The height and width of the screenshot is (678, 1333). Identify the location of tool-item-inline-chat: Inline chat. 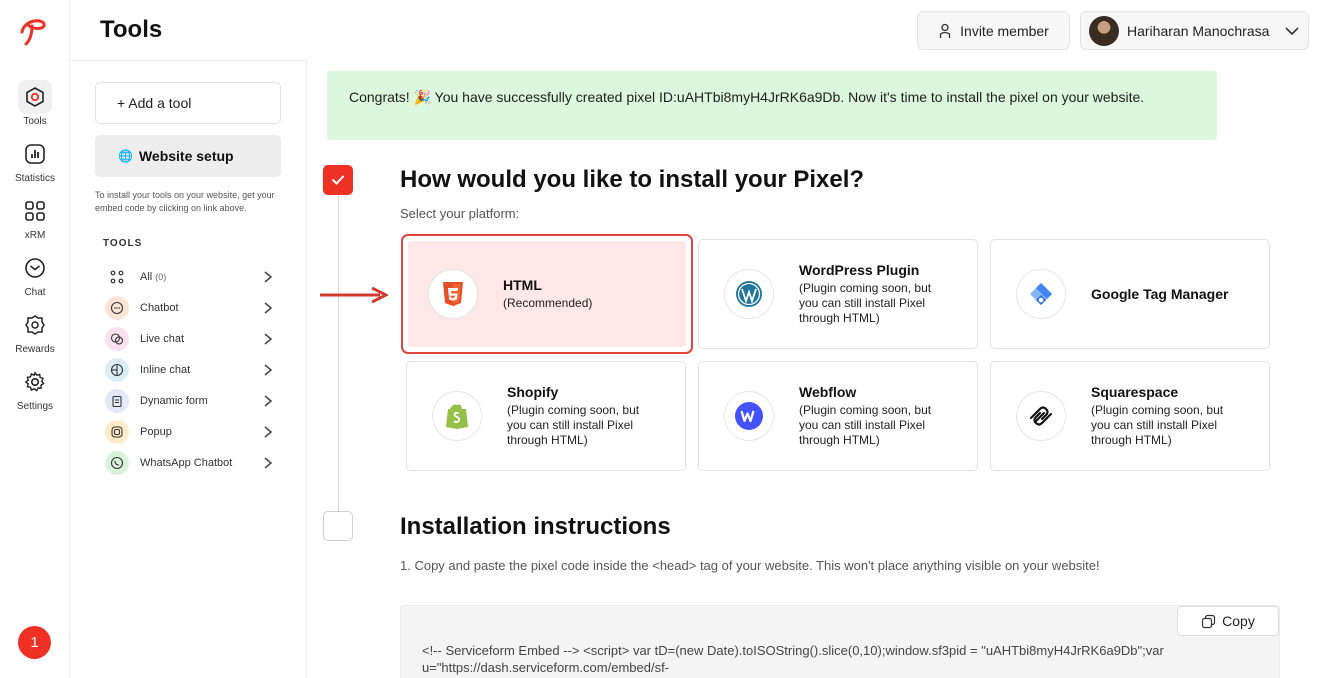
(189, 370).